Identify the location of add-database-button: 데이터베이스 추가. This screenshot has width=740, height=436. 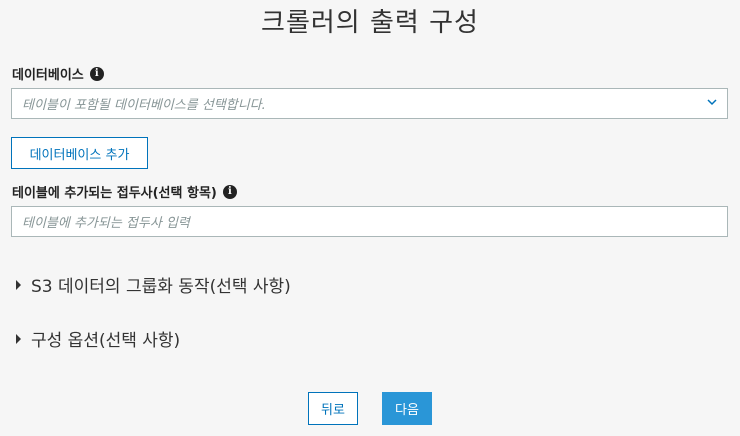
(79, 153).